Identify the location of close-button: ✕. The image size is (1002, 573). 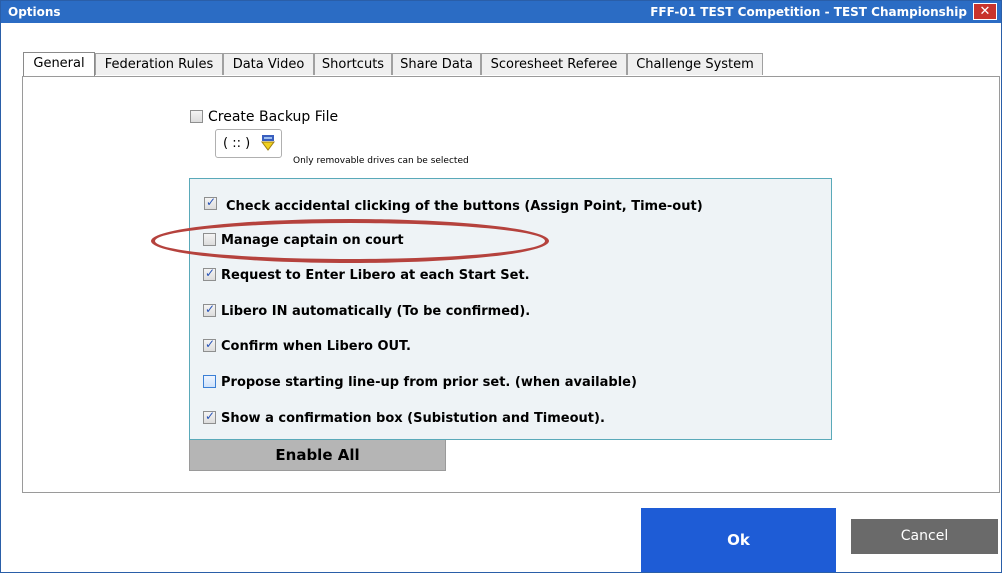
(985, 11).